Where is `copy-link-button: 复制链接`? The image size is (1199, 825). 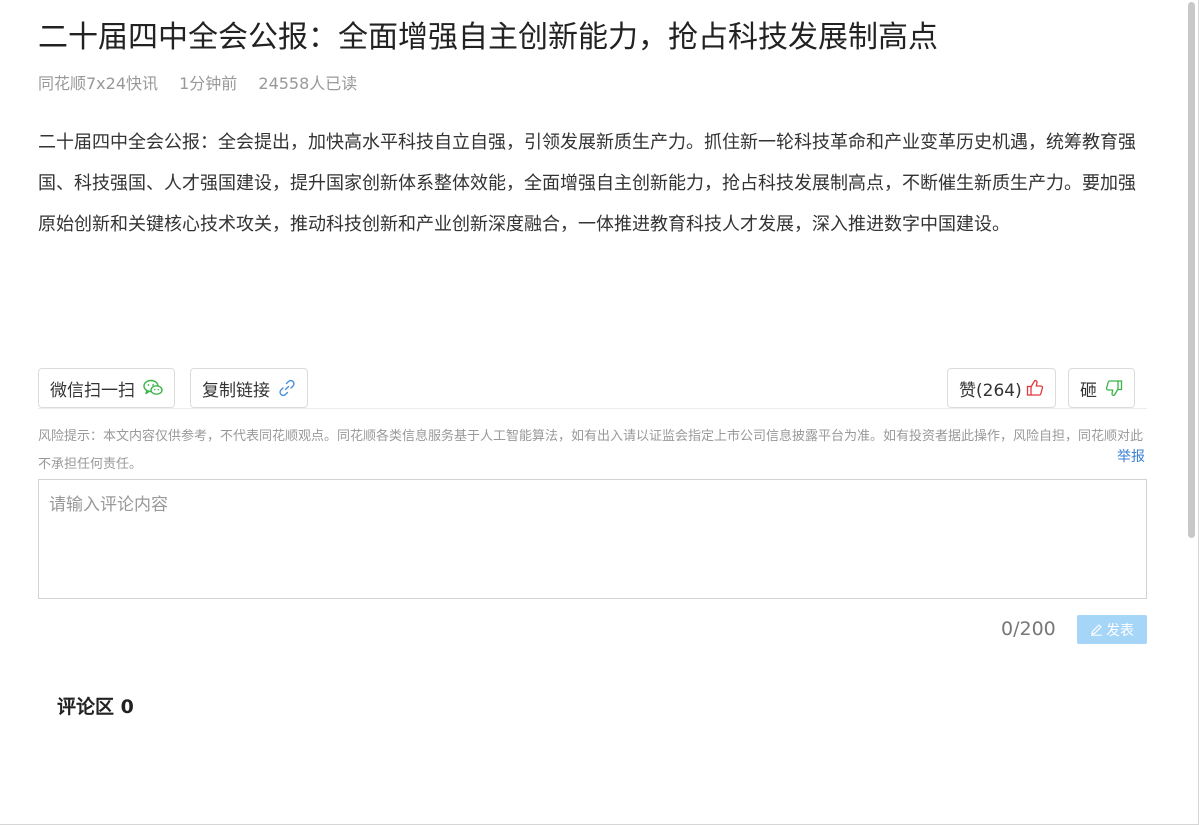
copy-link-button: 复制链接 is located at coordinates (249, 388).